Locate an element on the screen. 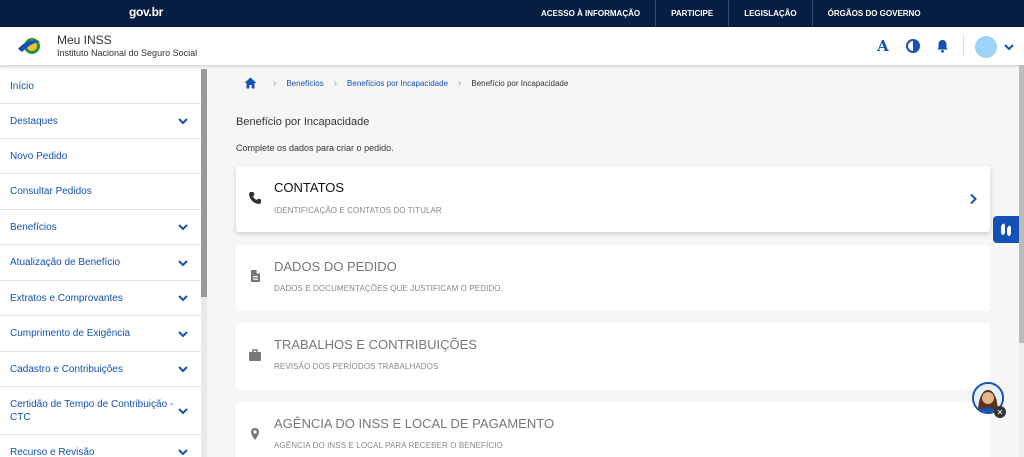 The height and width of the screenshot is (457, 1024). close-icon: ✕ is located at coordinates (1000, 412).